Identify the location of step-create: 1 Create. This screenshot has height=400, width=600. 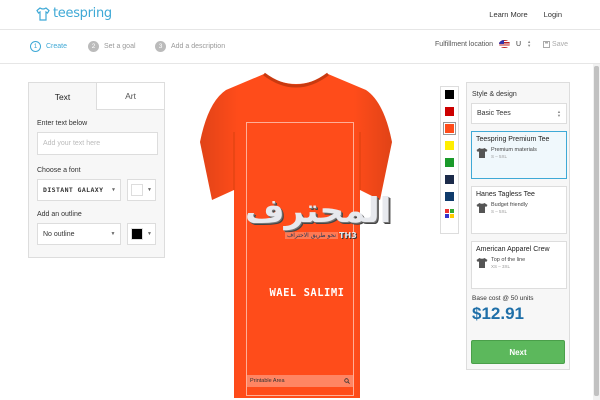
(48, 46).